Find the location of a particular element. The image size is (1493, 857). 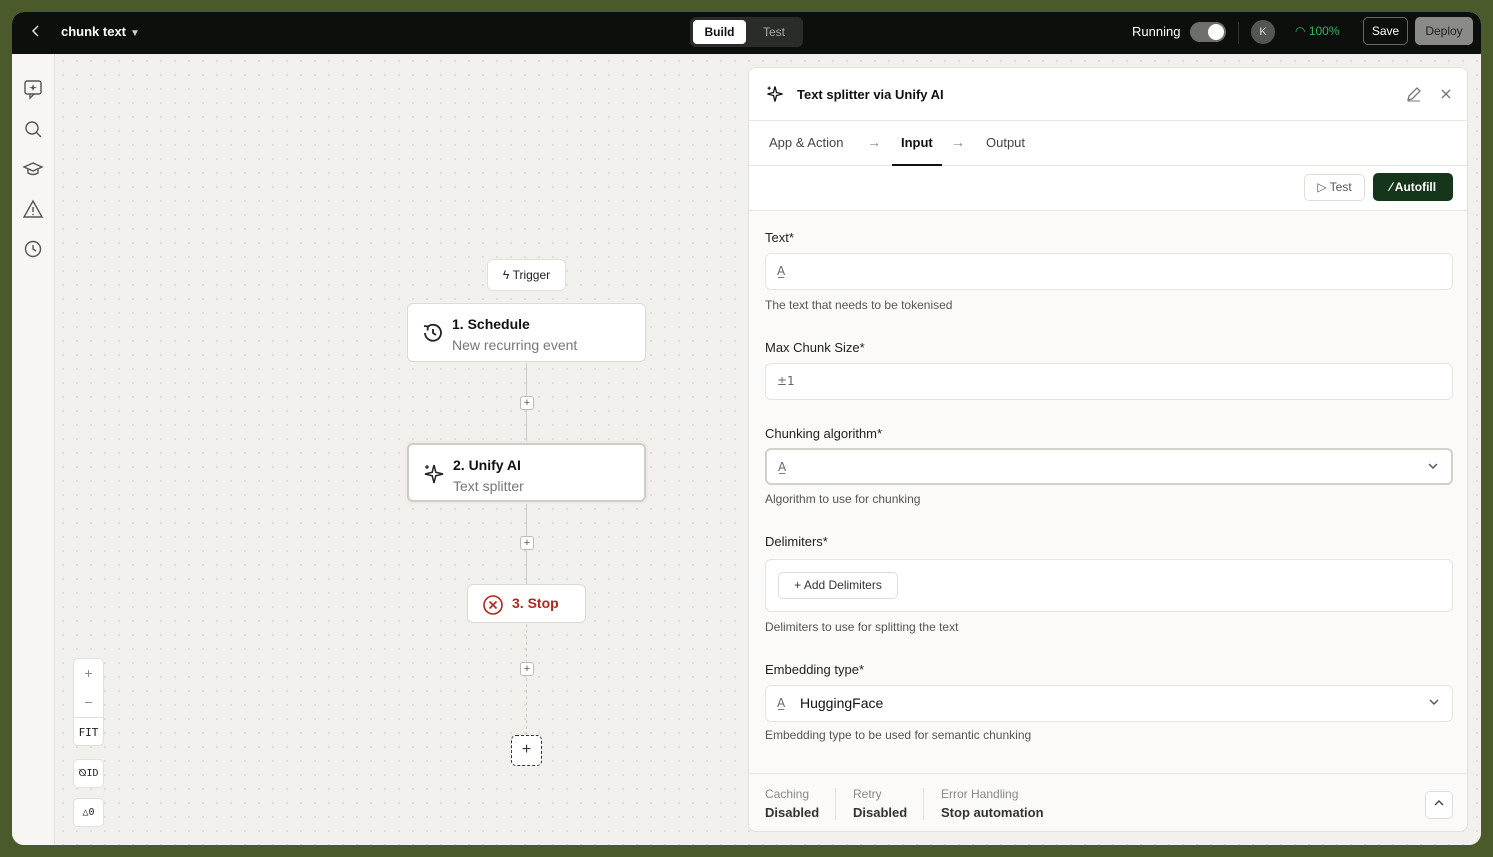

delimiters-box: + Add Delimiters is located at coordinates (1109, 585).